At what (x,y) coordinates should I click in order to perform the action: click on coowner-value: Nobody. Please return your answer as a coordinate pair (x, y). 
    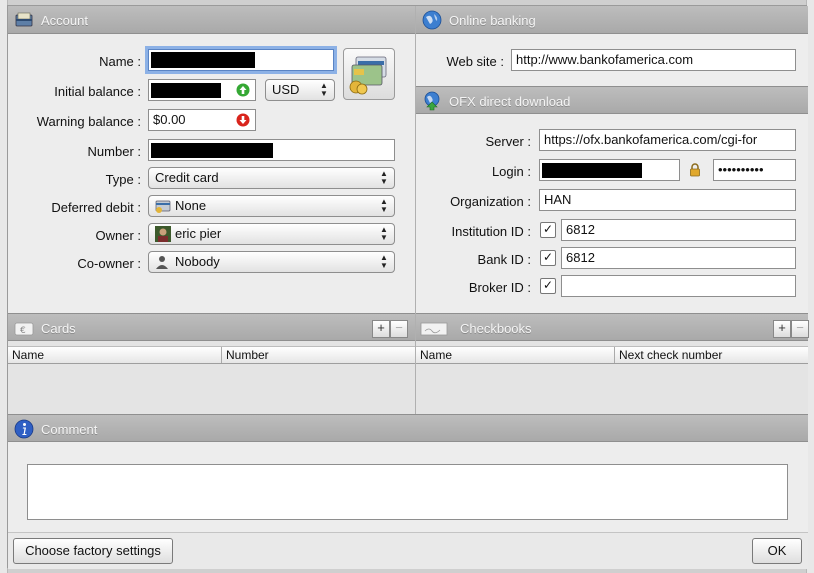
    Looking at the image, I should click on (197, 261).